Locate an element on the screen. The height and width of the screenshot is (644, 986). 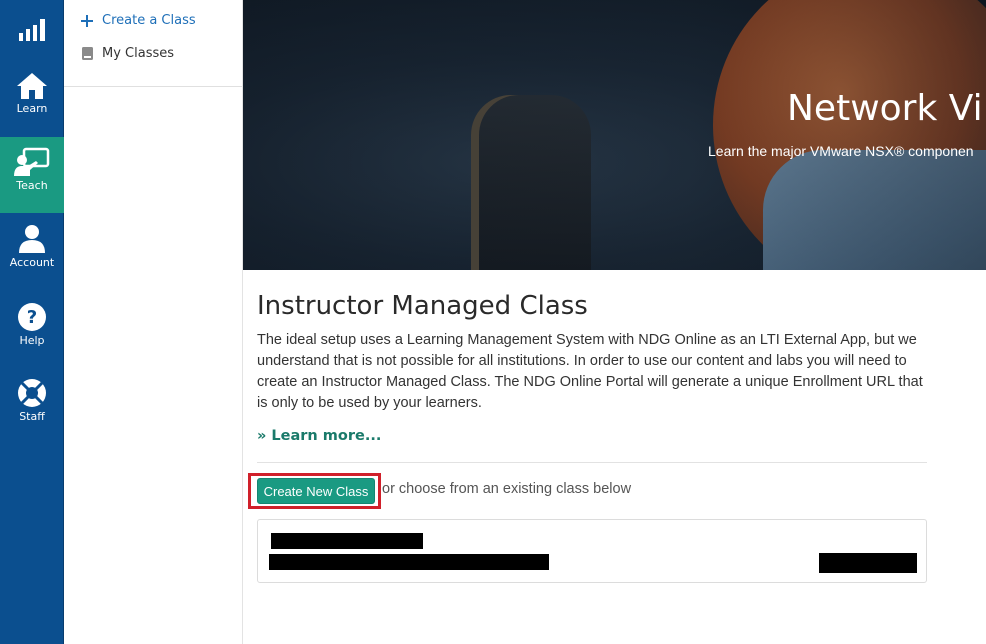
main-nav-rail: Learn Teach Account ? Help Staff is located at coordinates (32, 322).